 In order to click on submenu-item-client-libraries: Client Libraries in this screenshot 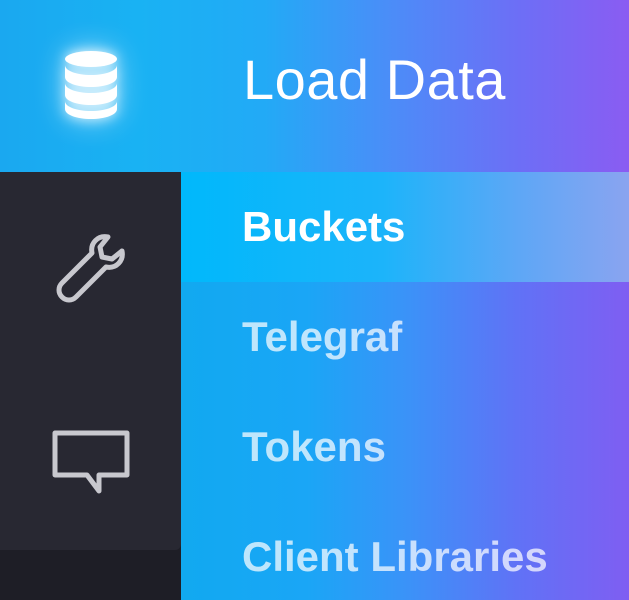, I will do `click(405, 551)`.